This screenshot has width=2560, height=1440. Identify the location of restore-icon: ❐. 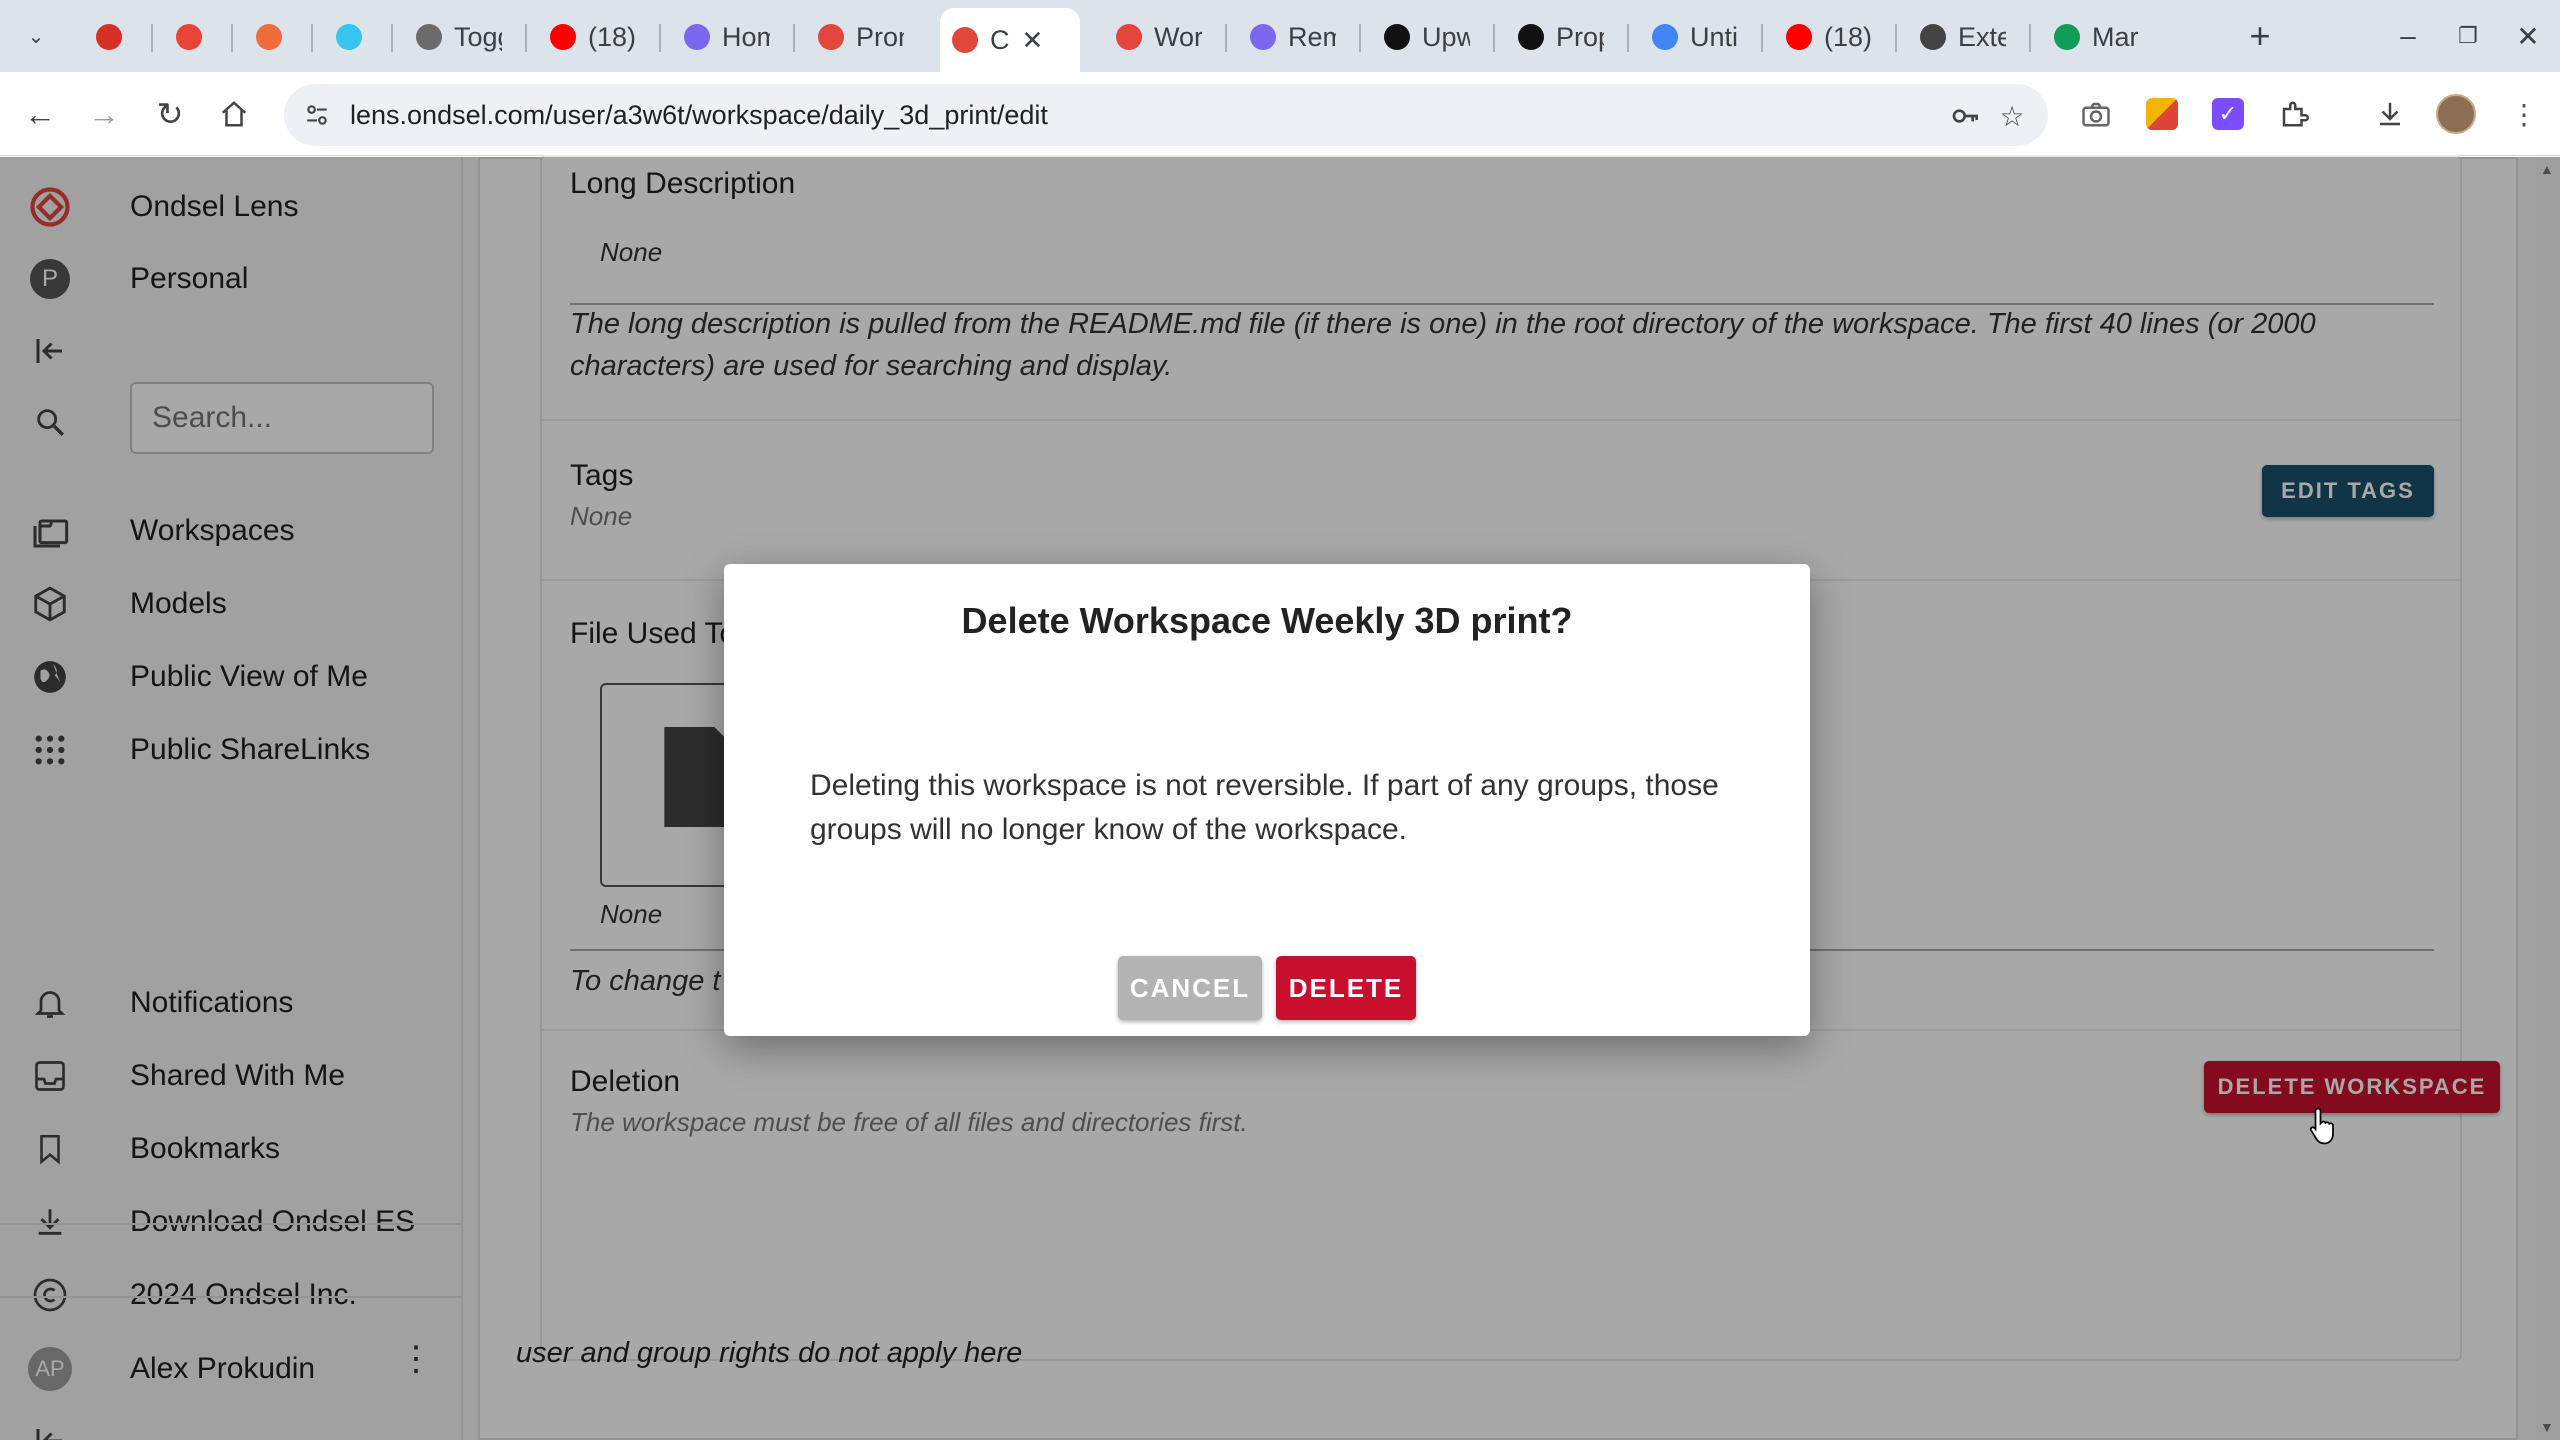
(2468, 35).